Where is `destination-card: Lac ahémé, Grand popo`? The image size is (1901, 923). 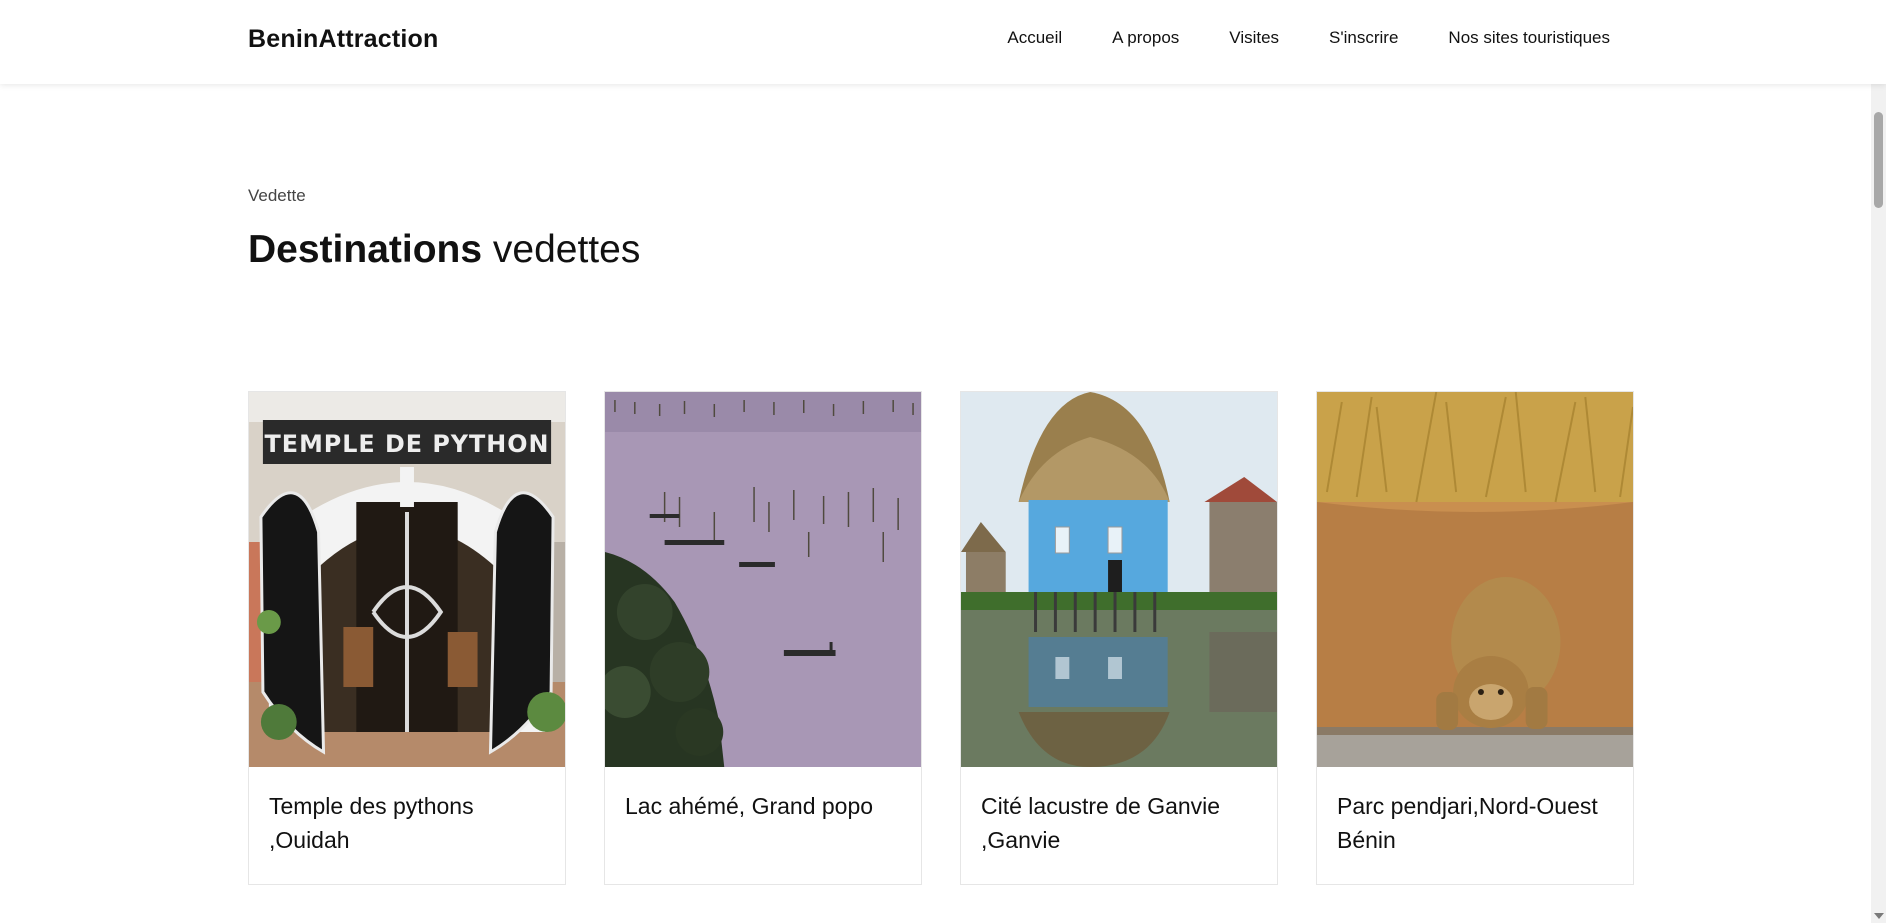 destination-card: Lac ahémé, Grand popo is located at coordinates (763, 638).